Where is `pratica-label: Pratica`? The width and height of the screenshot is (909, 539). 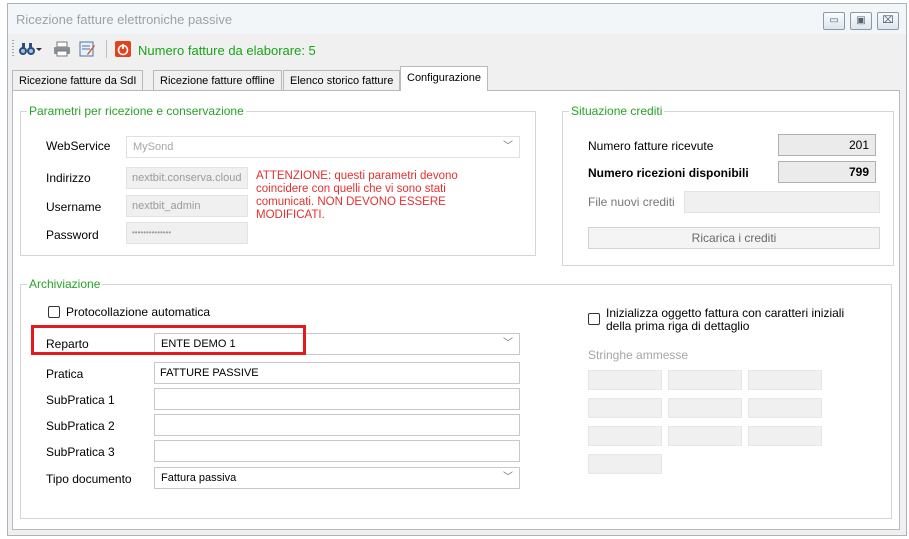
pratica-label: Pratica is located at coordinates (65, 374).